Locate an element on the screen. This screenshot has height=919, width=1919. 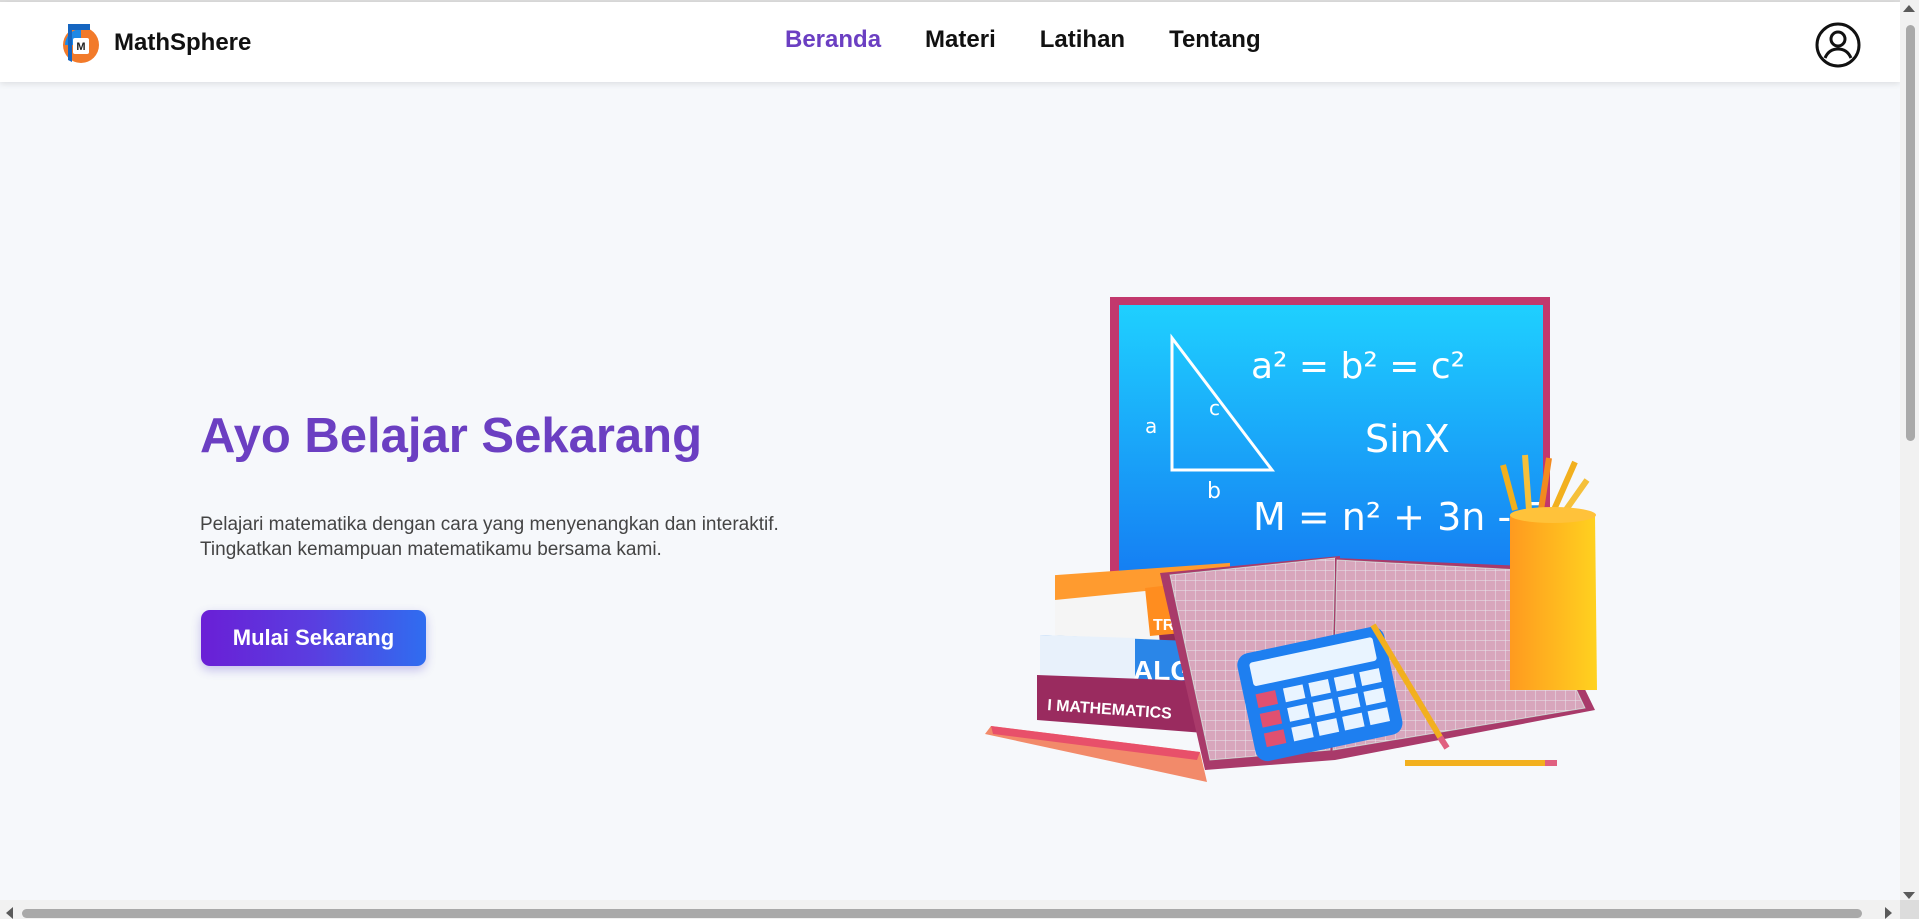
formula-pythagoras: a² = b² = c² is located at coordinates (1358, 366).